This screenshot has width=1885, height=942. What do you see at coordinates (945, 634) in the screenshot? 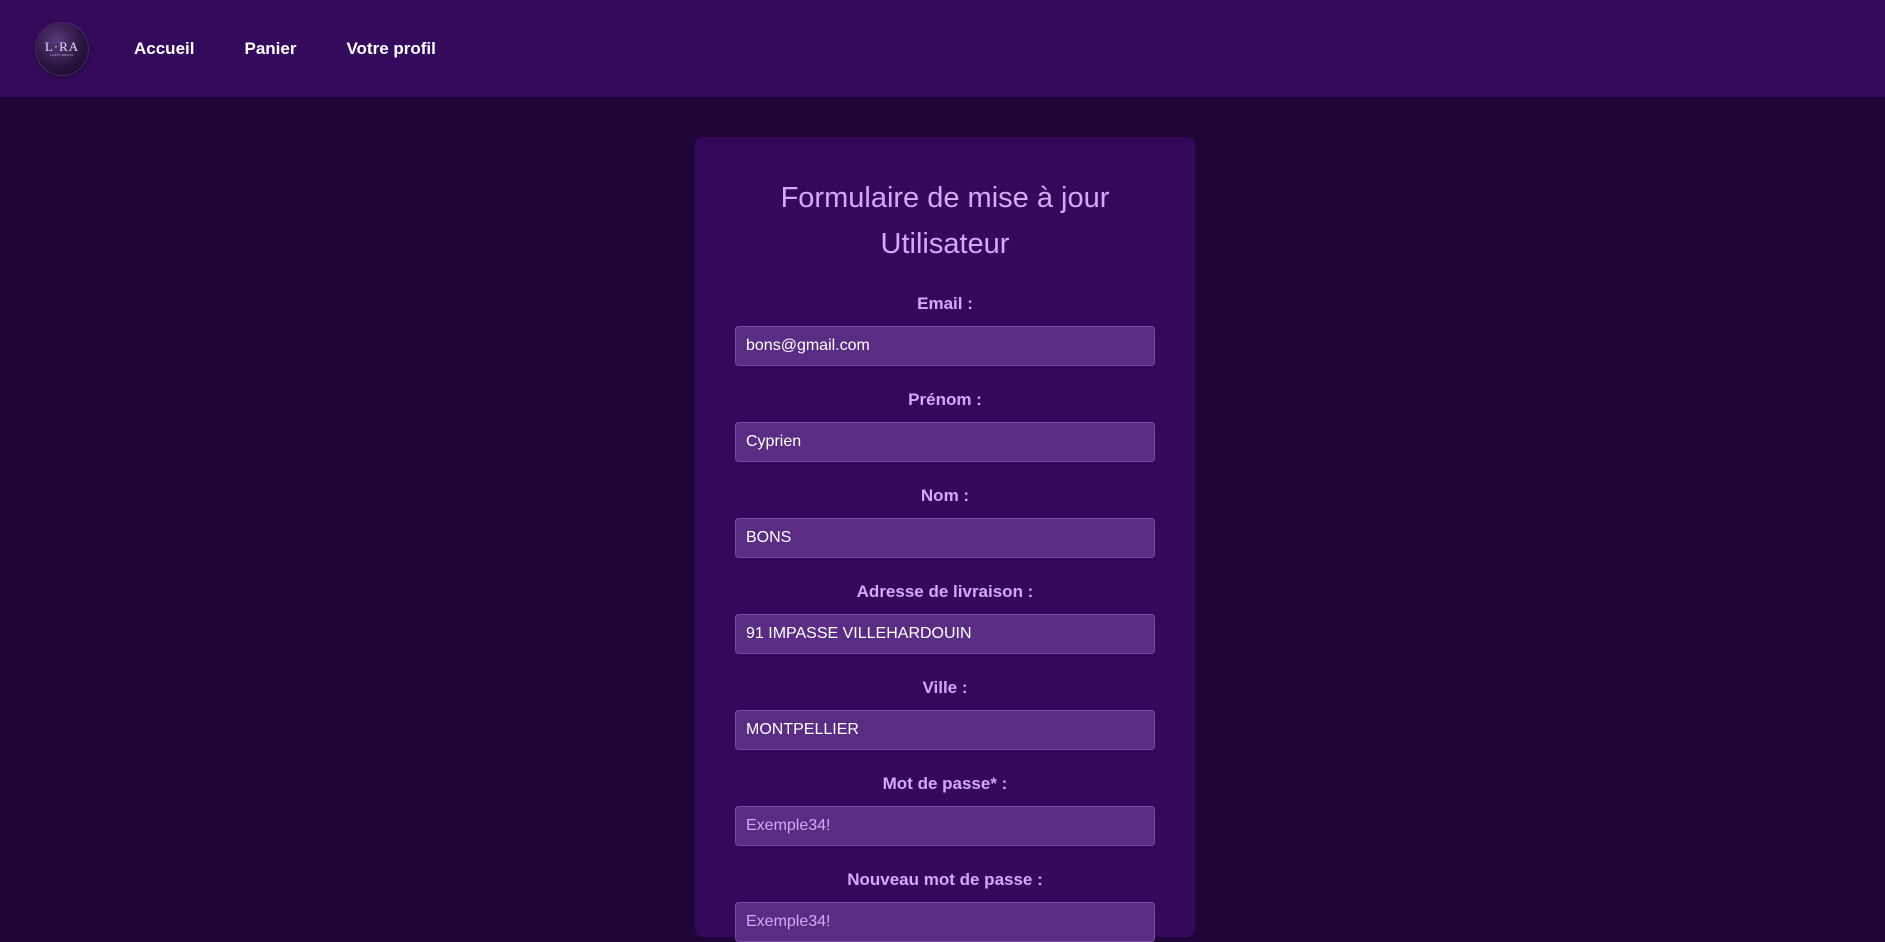
I see `adresse-livraison-field` at bounding box center [945, 634].